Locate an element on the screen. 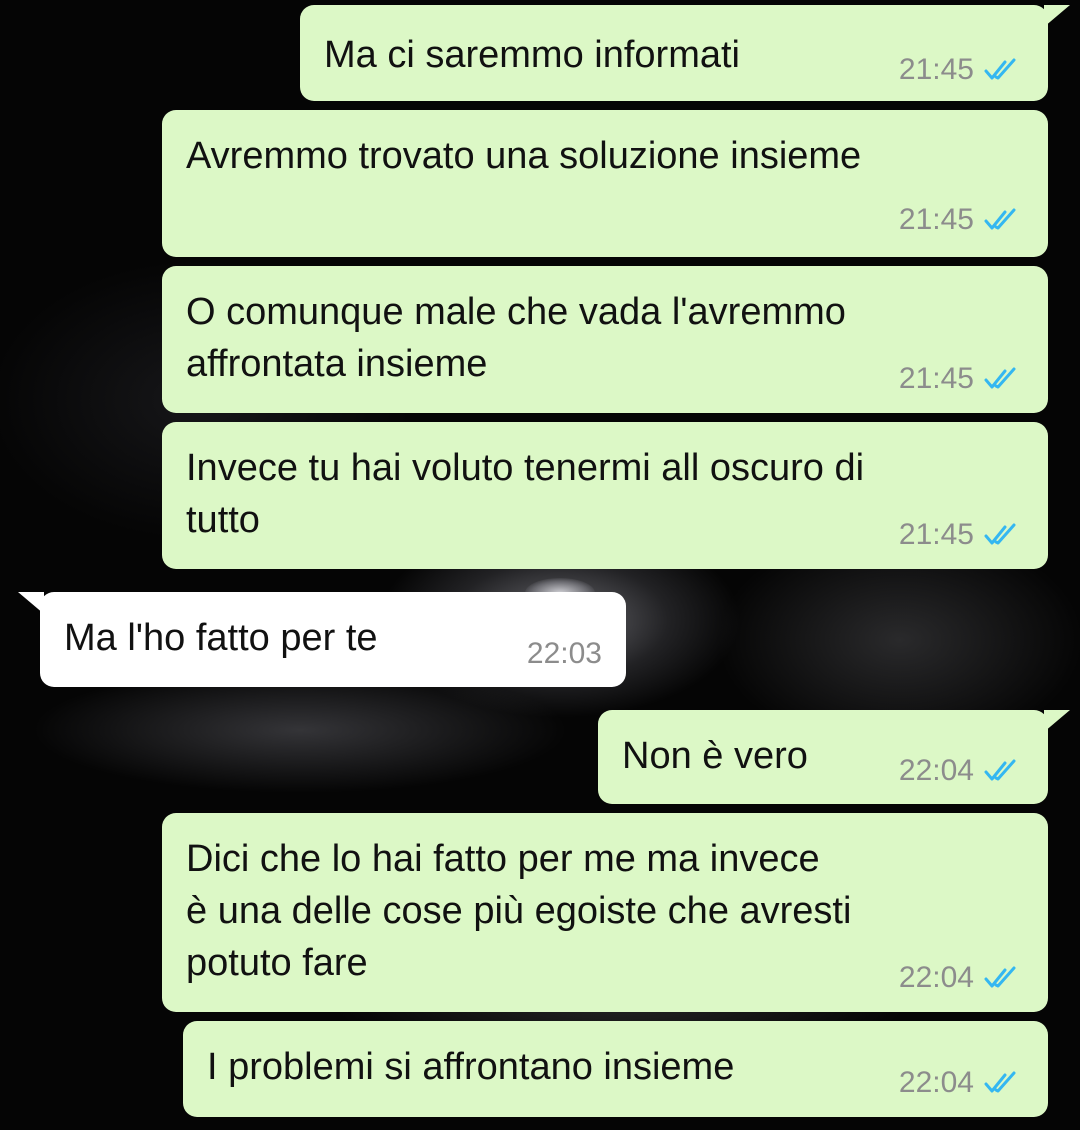  message-bubble-incoming: Ma l'ho fatto per te 22:03 is located at coordinates (322, 639).